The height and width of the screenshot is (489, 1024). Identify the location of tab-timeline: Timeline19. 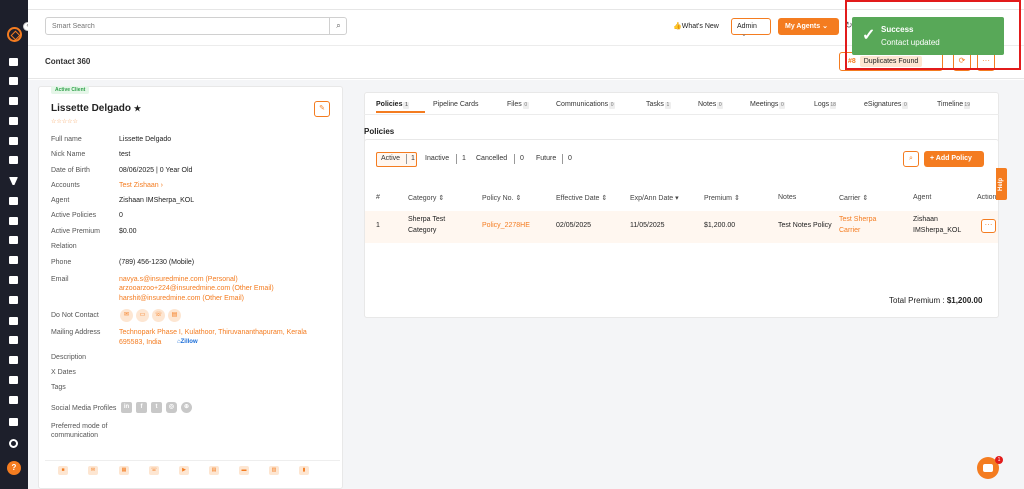
(954, 105).